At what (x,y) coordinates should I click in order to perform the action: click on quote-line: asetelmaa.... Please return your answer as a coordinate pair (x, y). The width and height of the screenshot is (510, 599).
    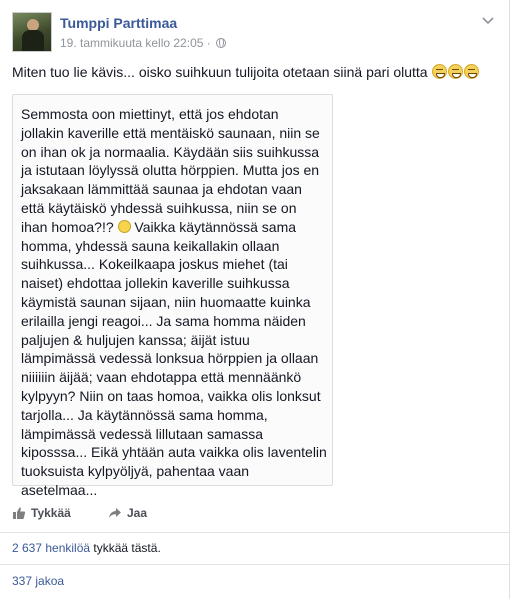
    Looking at the image, I should click on (59, 489).